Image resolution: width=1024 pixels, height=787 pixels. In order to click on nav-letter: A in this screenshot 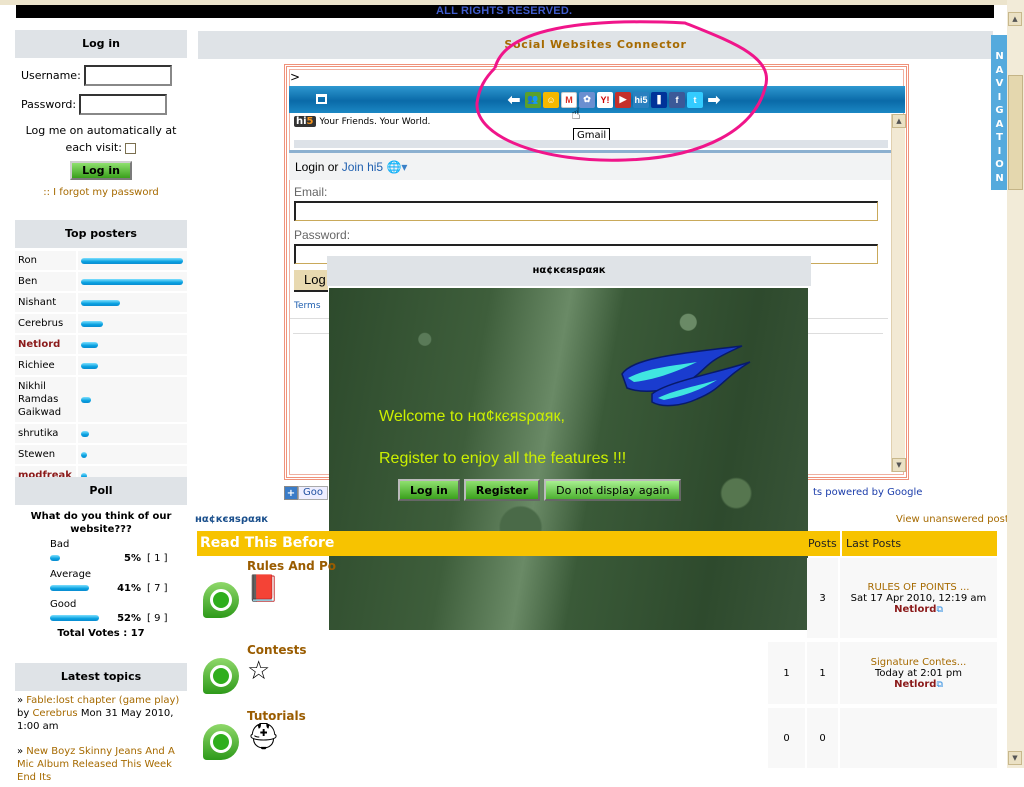, I will do `click(999, 124)`.